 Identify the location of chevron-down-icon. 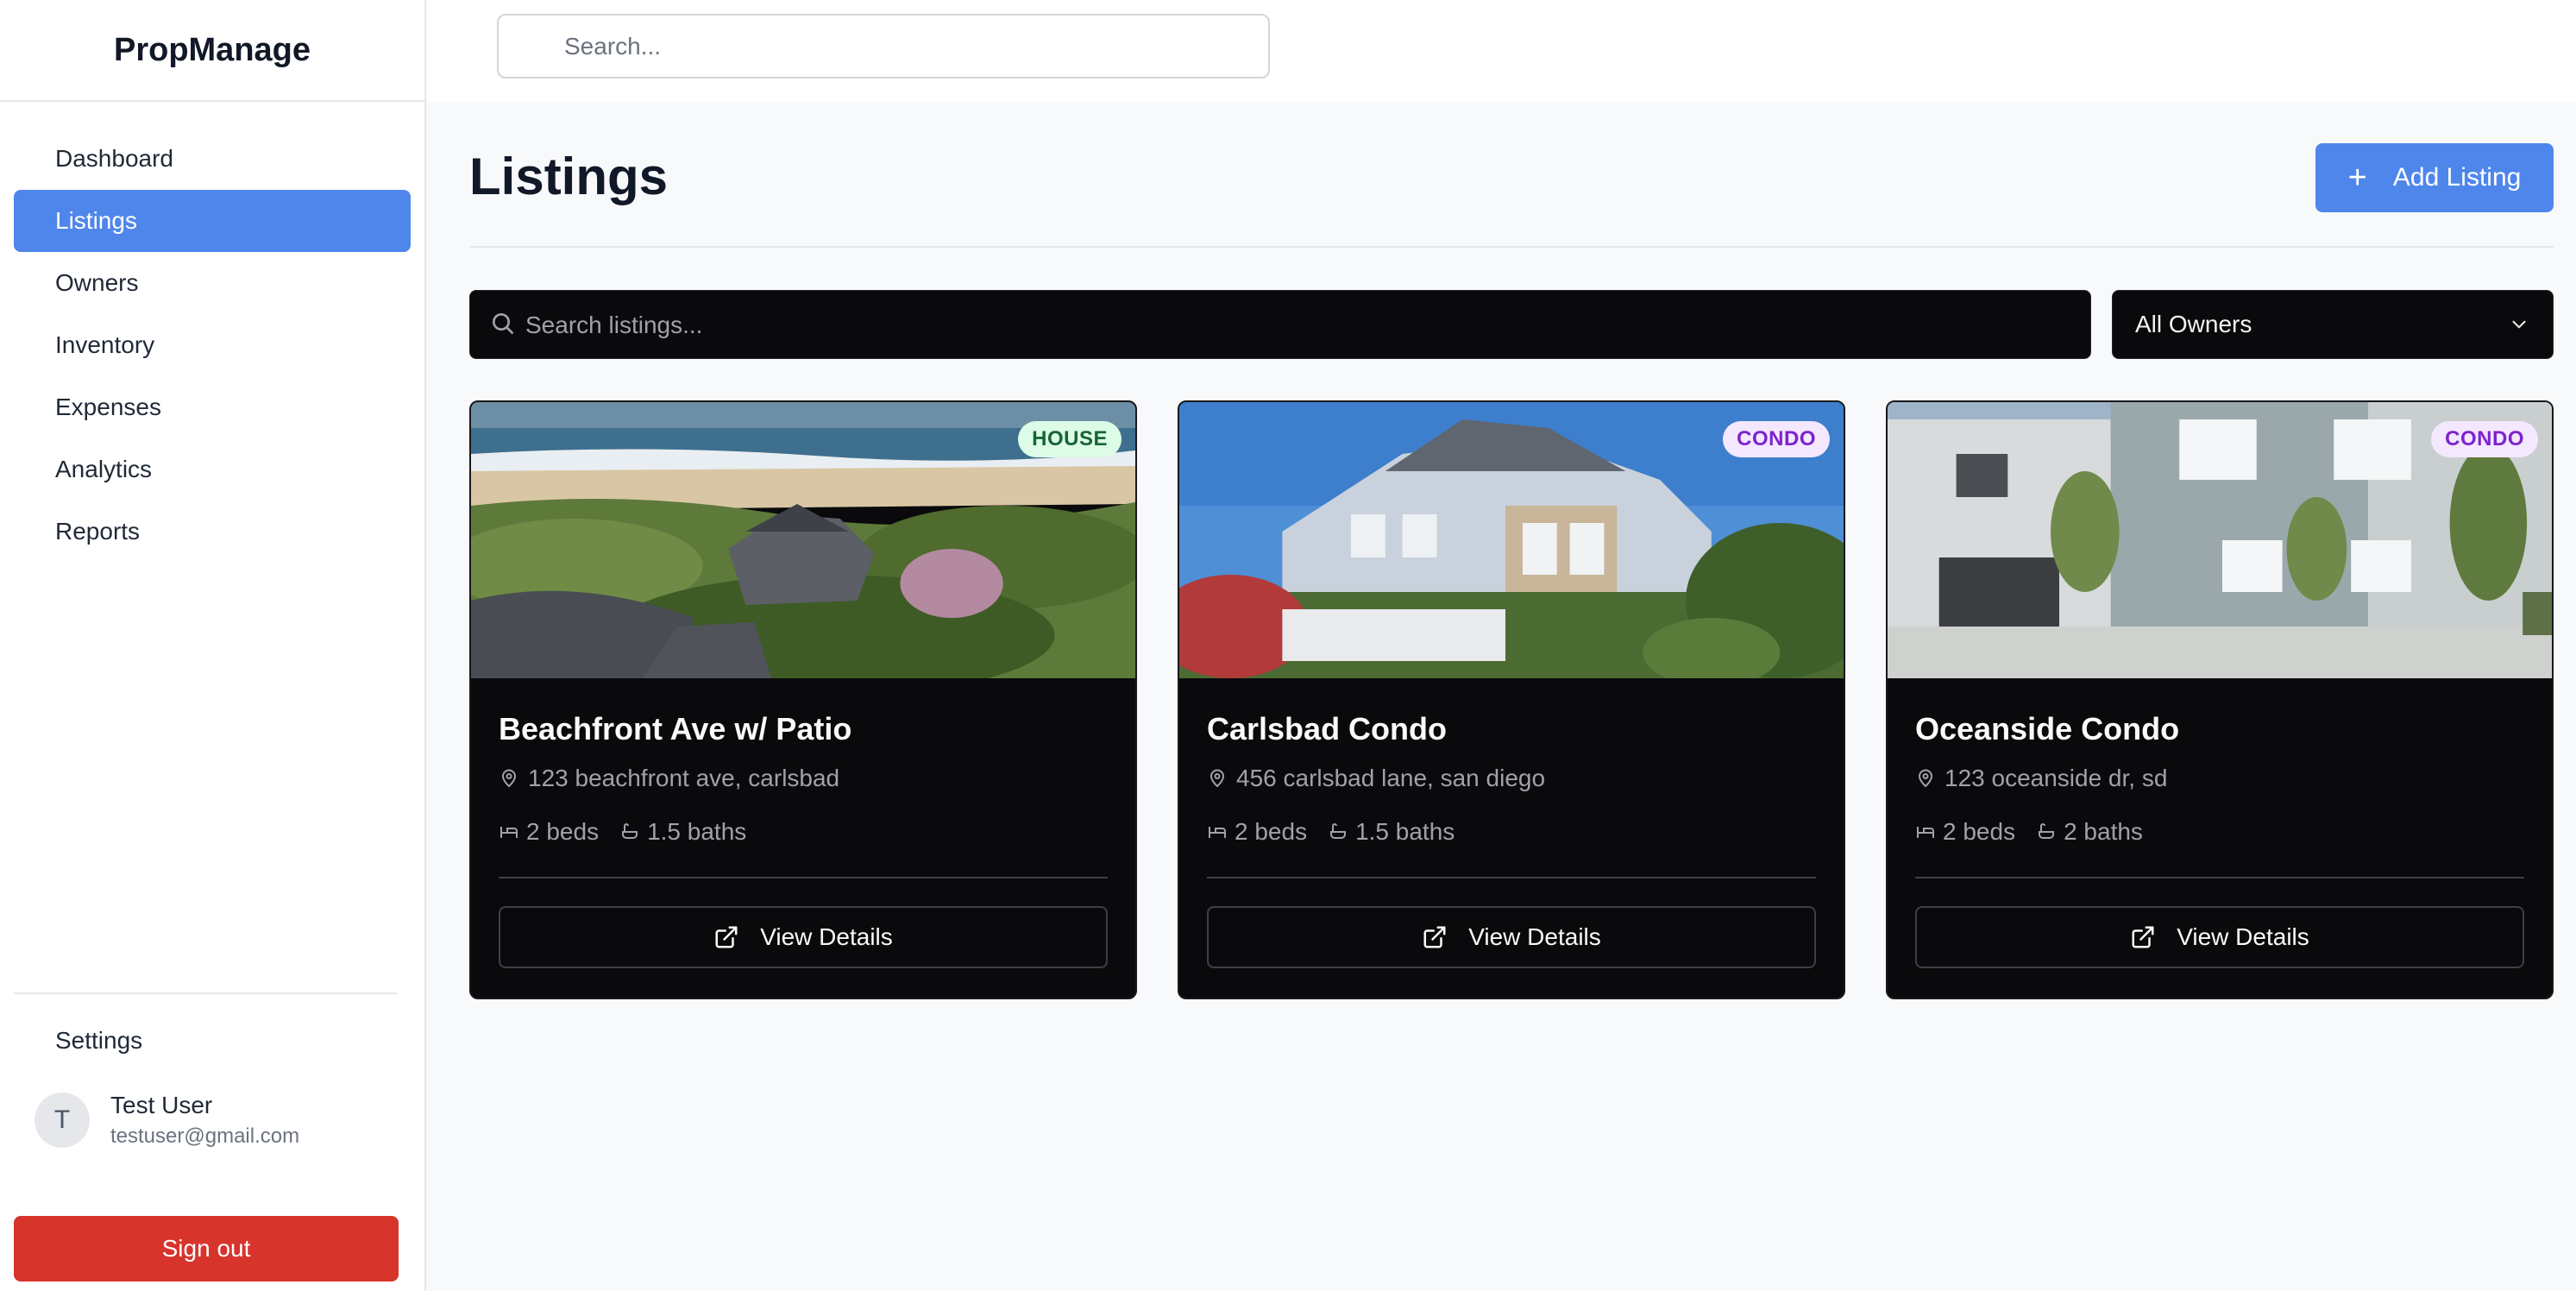
(2519, 324).